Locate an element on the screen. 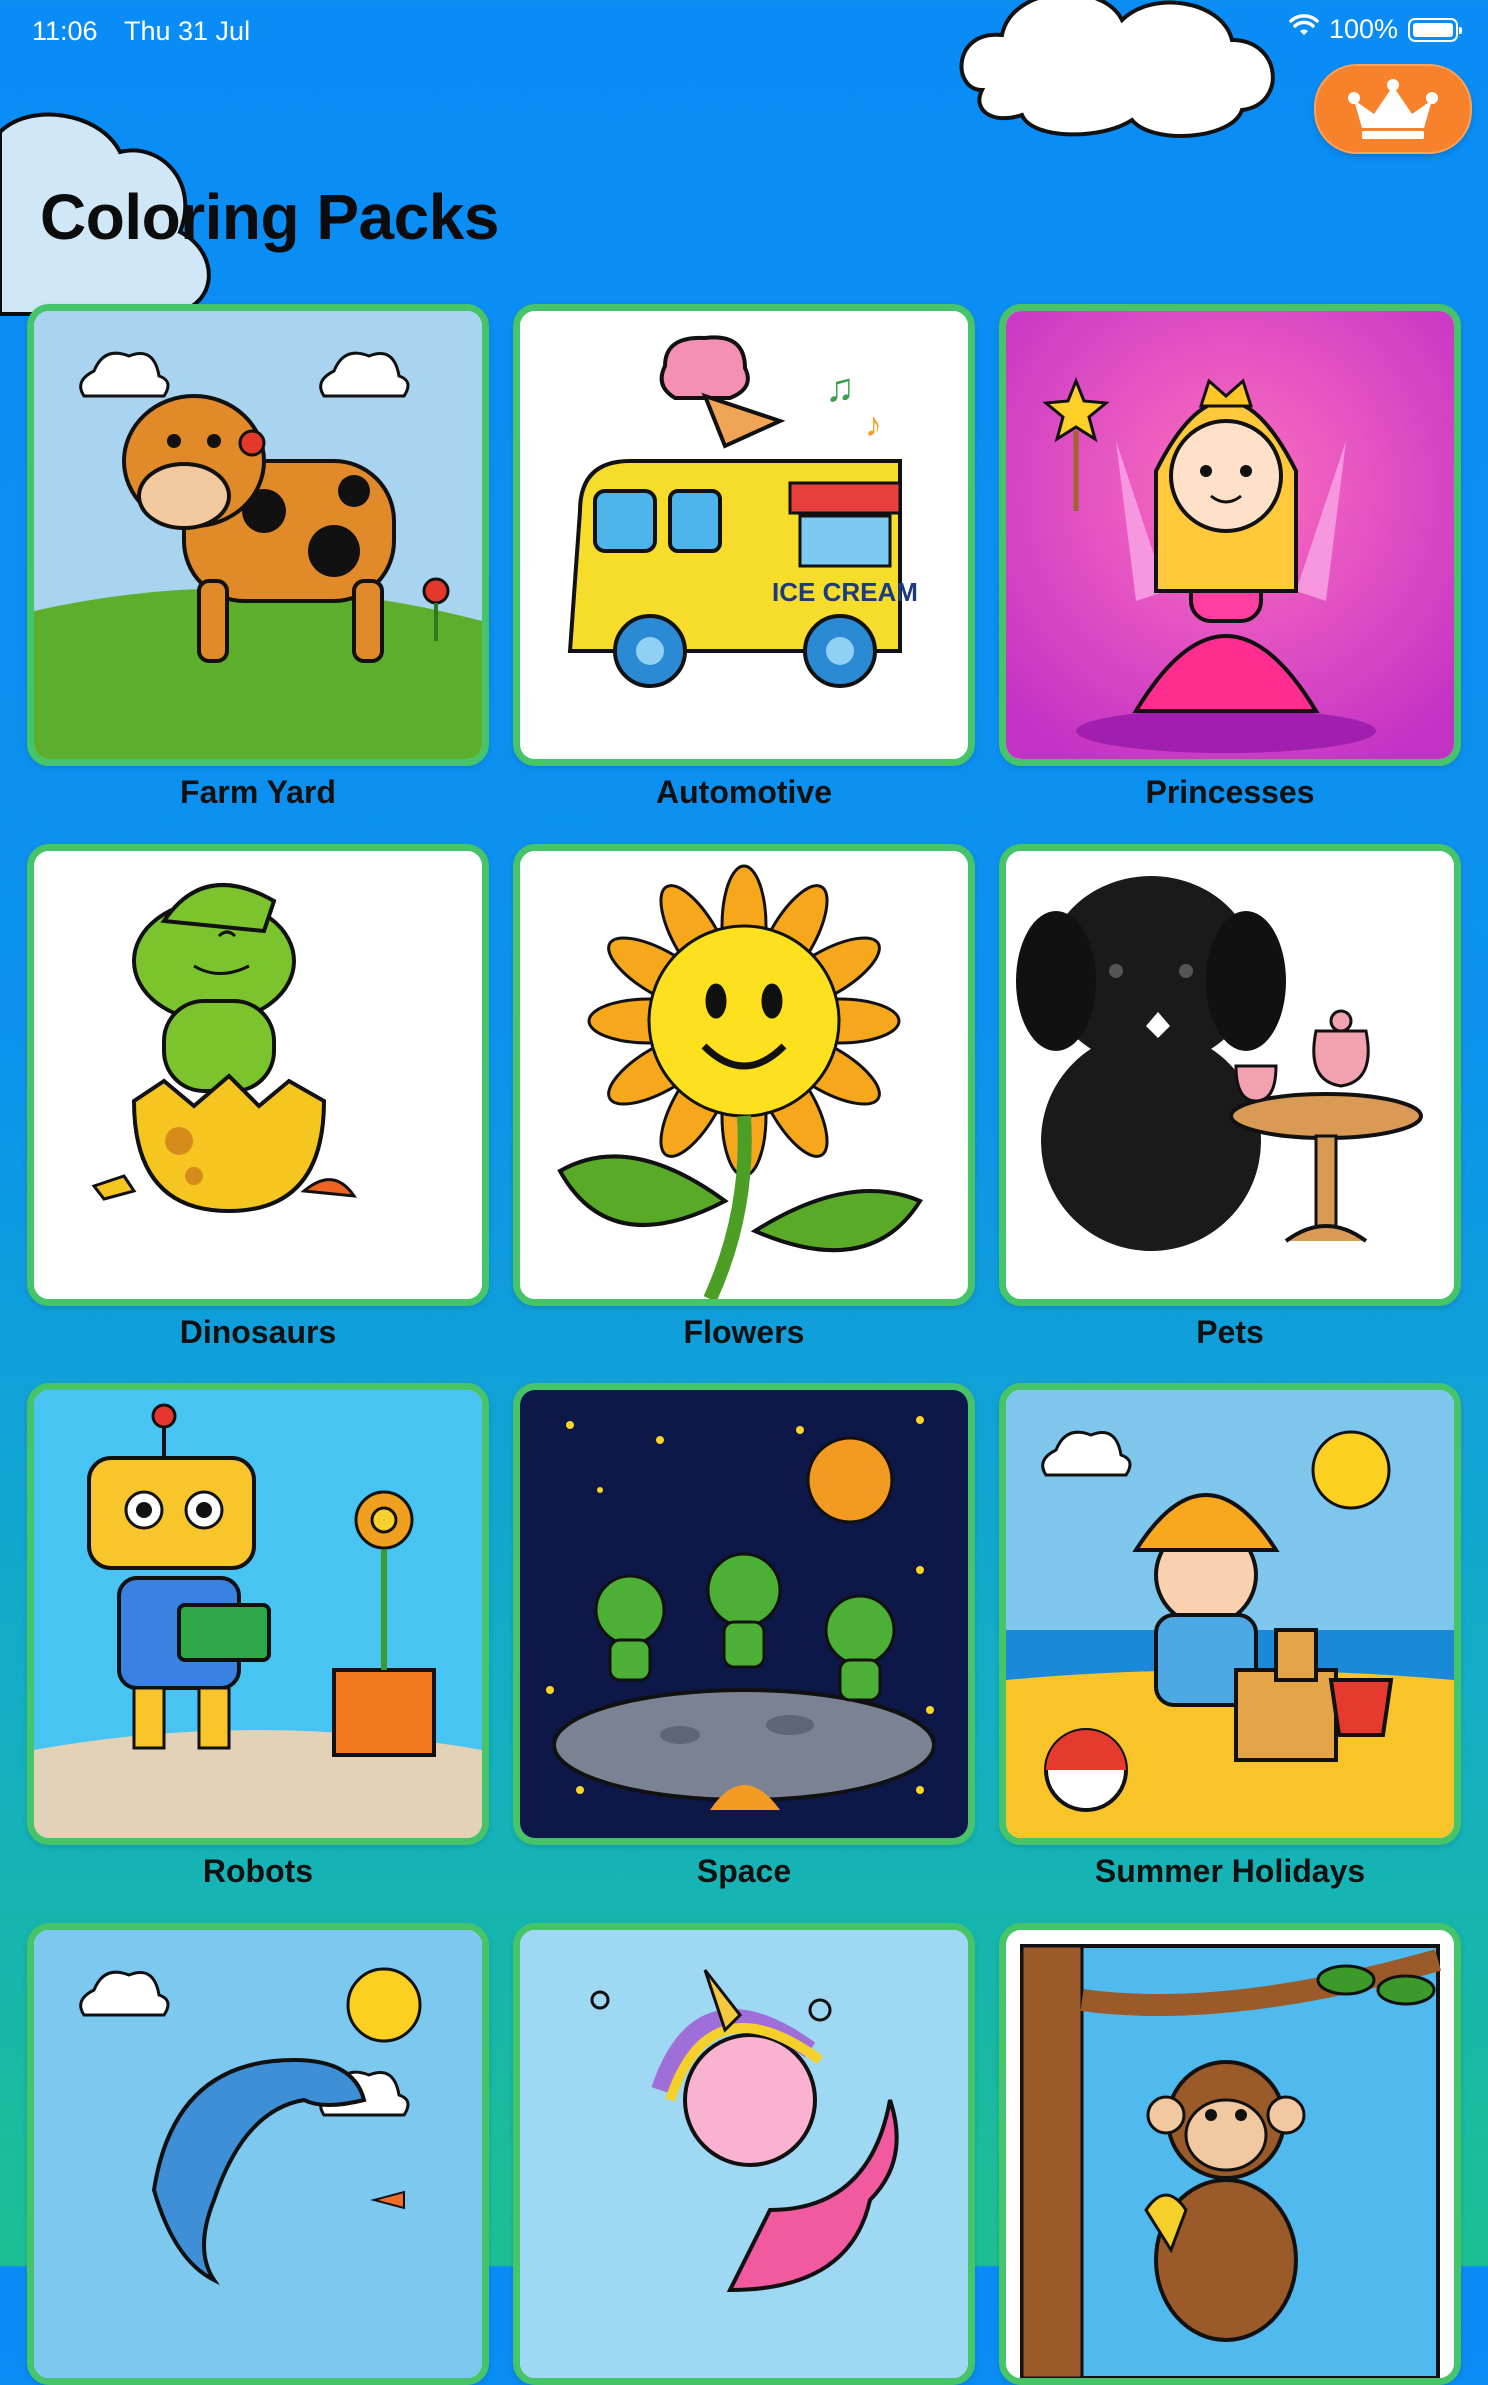 This screenshot has width=1488, height=2385. pack-label: Dinosaurs is located at coordinates (258, 1332).